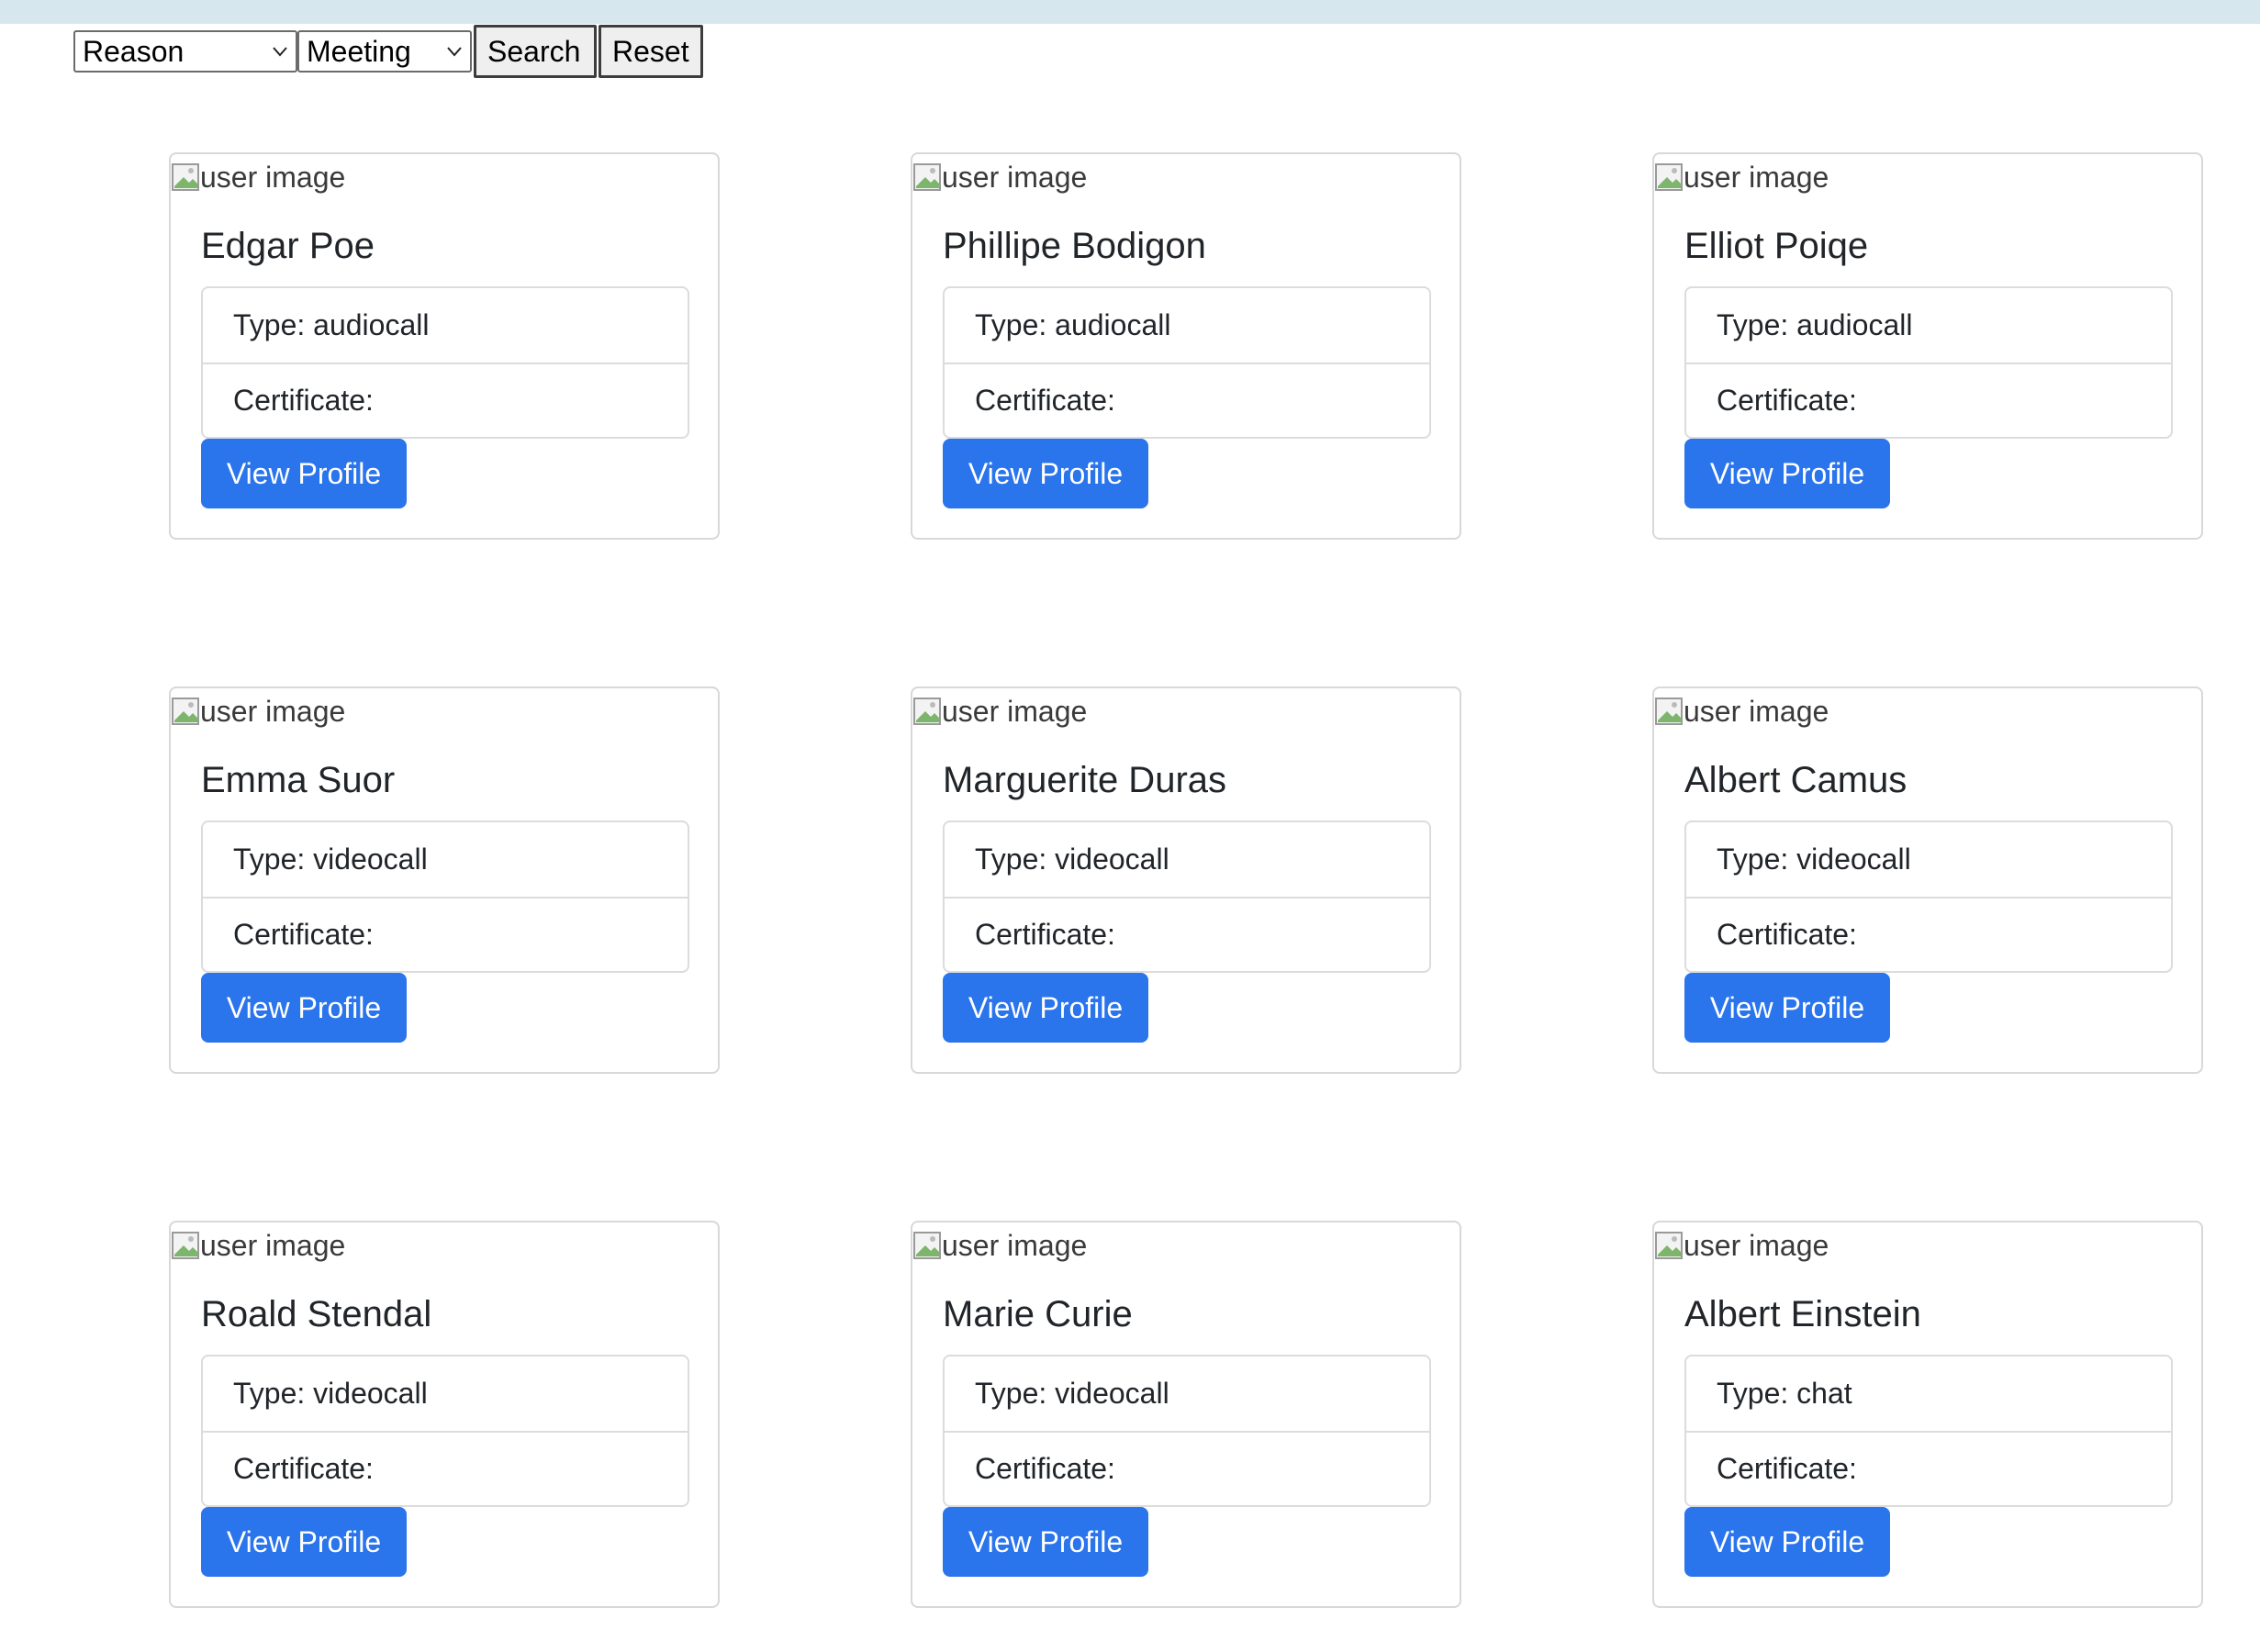 The image size is (2260, 1652). Describe the element at coordinates (359, 51) in the screenshot. I see `meeting-select-value: Meeting` at that location.